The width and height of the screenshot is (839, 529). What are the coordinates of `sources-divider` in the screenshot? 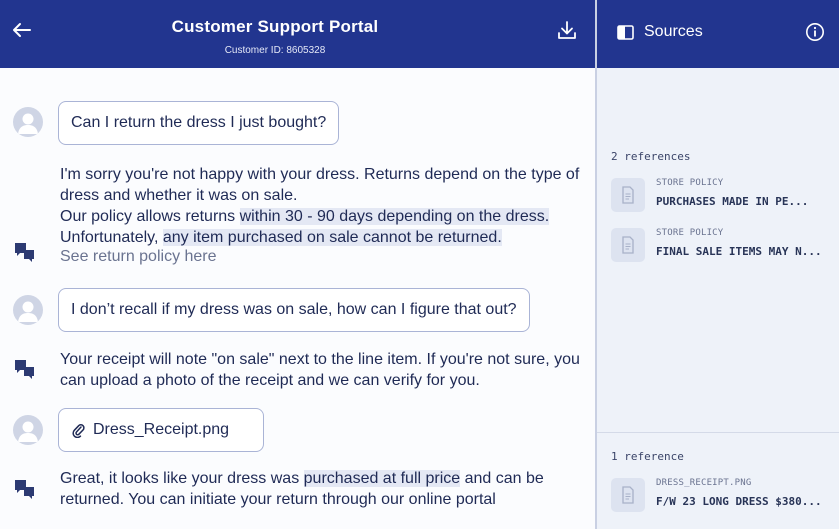 It's located at (718, 432).